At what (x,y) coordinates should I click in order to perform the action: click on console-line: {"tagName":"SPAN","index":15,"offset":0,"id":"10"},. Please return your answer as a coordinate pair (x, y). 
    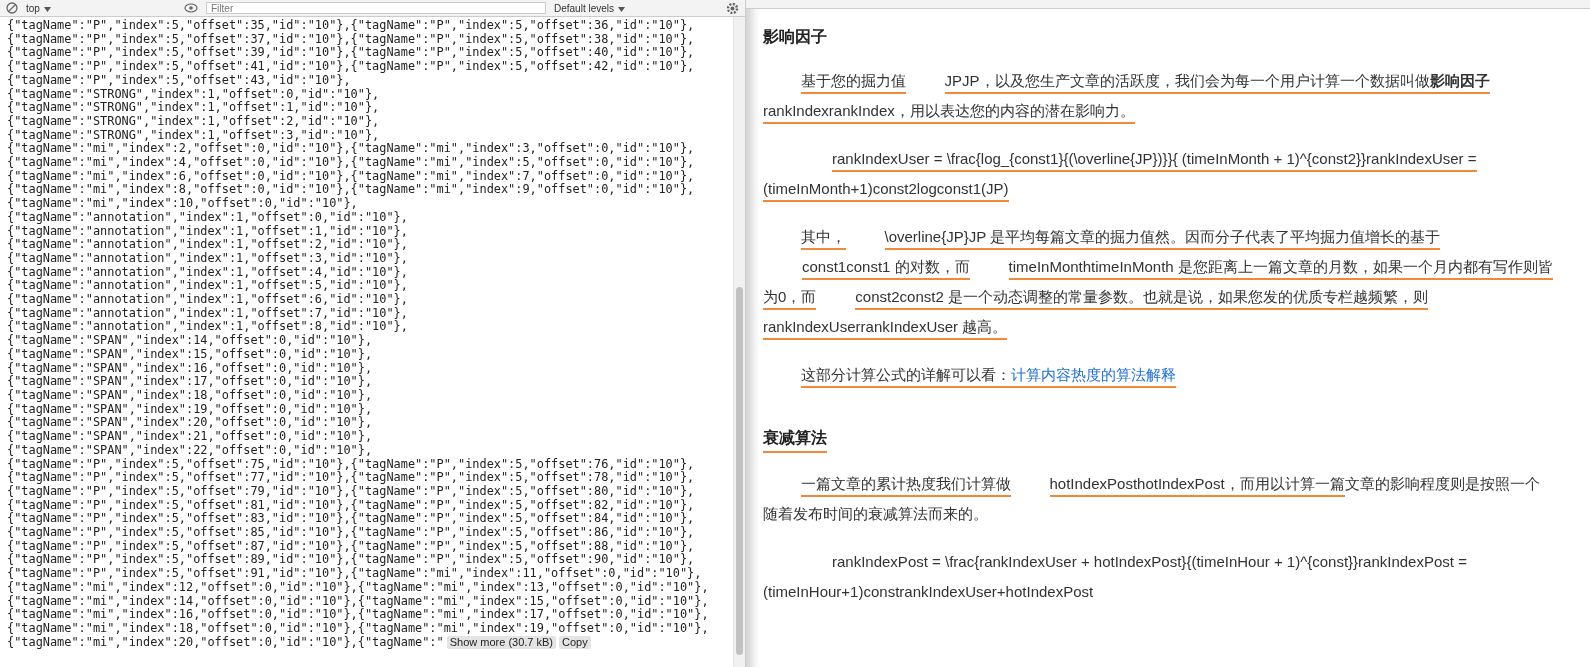
    Looking at the image, I should click on (190, 354).